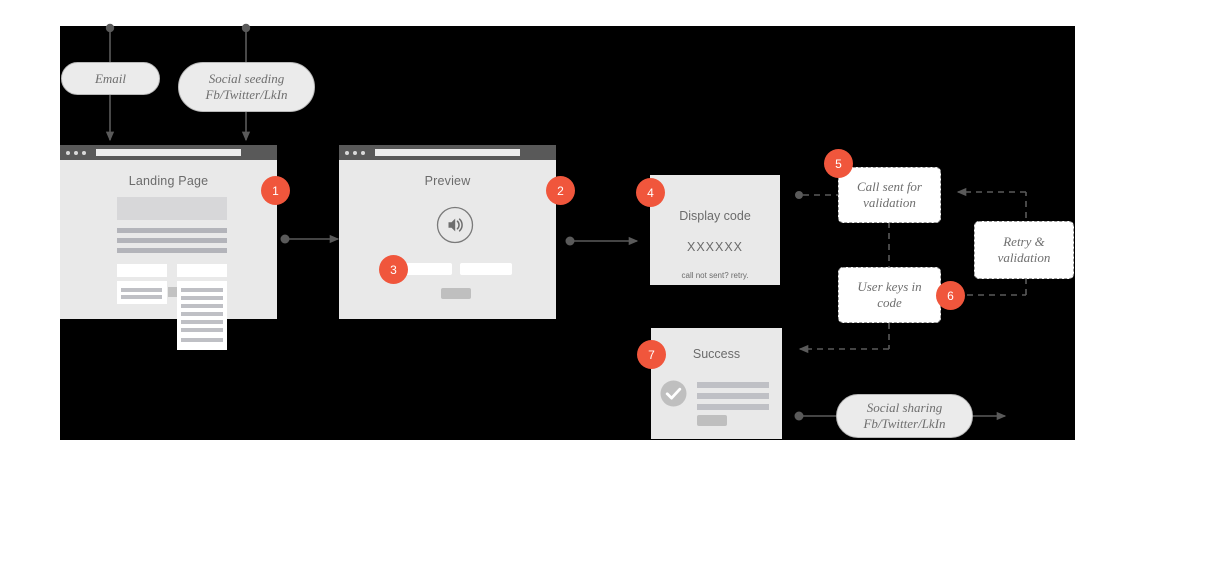 This screenshot has width=1211, height=587. What do you see at coordinates (716, 354) in the screenshot?
I see `success-title: Success` at bounding box center [716, 354].